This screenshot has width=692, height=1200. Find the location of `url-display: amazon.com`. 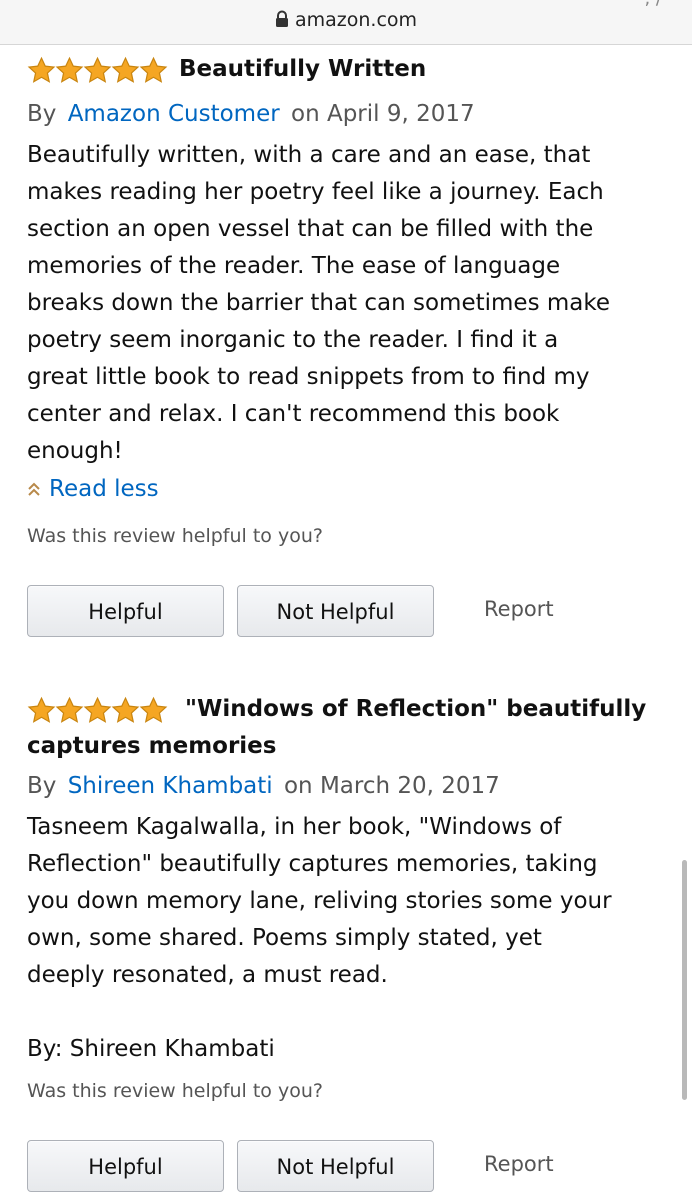

url-display: amazon.com is located at coordinates (346, 21).